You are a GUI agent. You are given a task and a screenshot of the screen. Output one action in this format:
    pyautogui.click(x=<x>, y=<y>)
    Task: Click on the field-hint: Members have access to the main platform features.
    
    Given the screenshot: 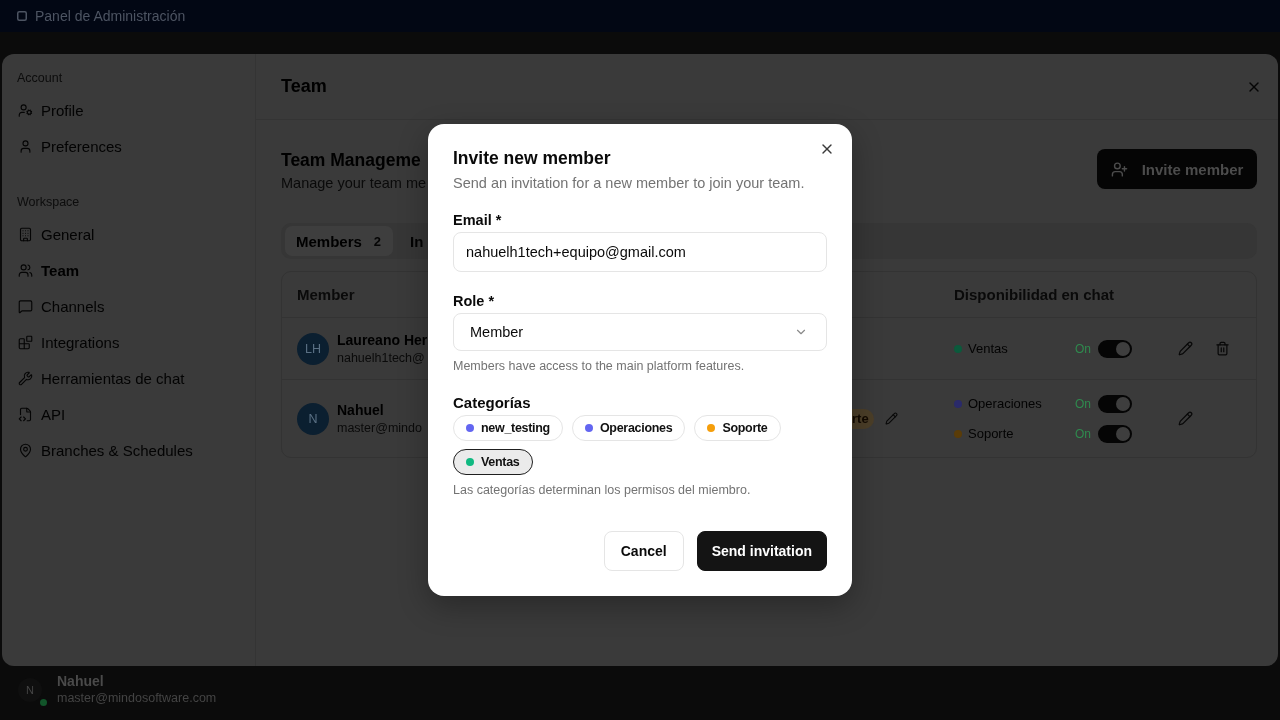 What is the action you would take?
    pyautogui.click(x=599, y=366)
    